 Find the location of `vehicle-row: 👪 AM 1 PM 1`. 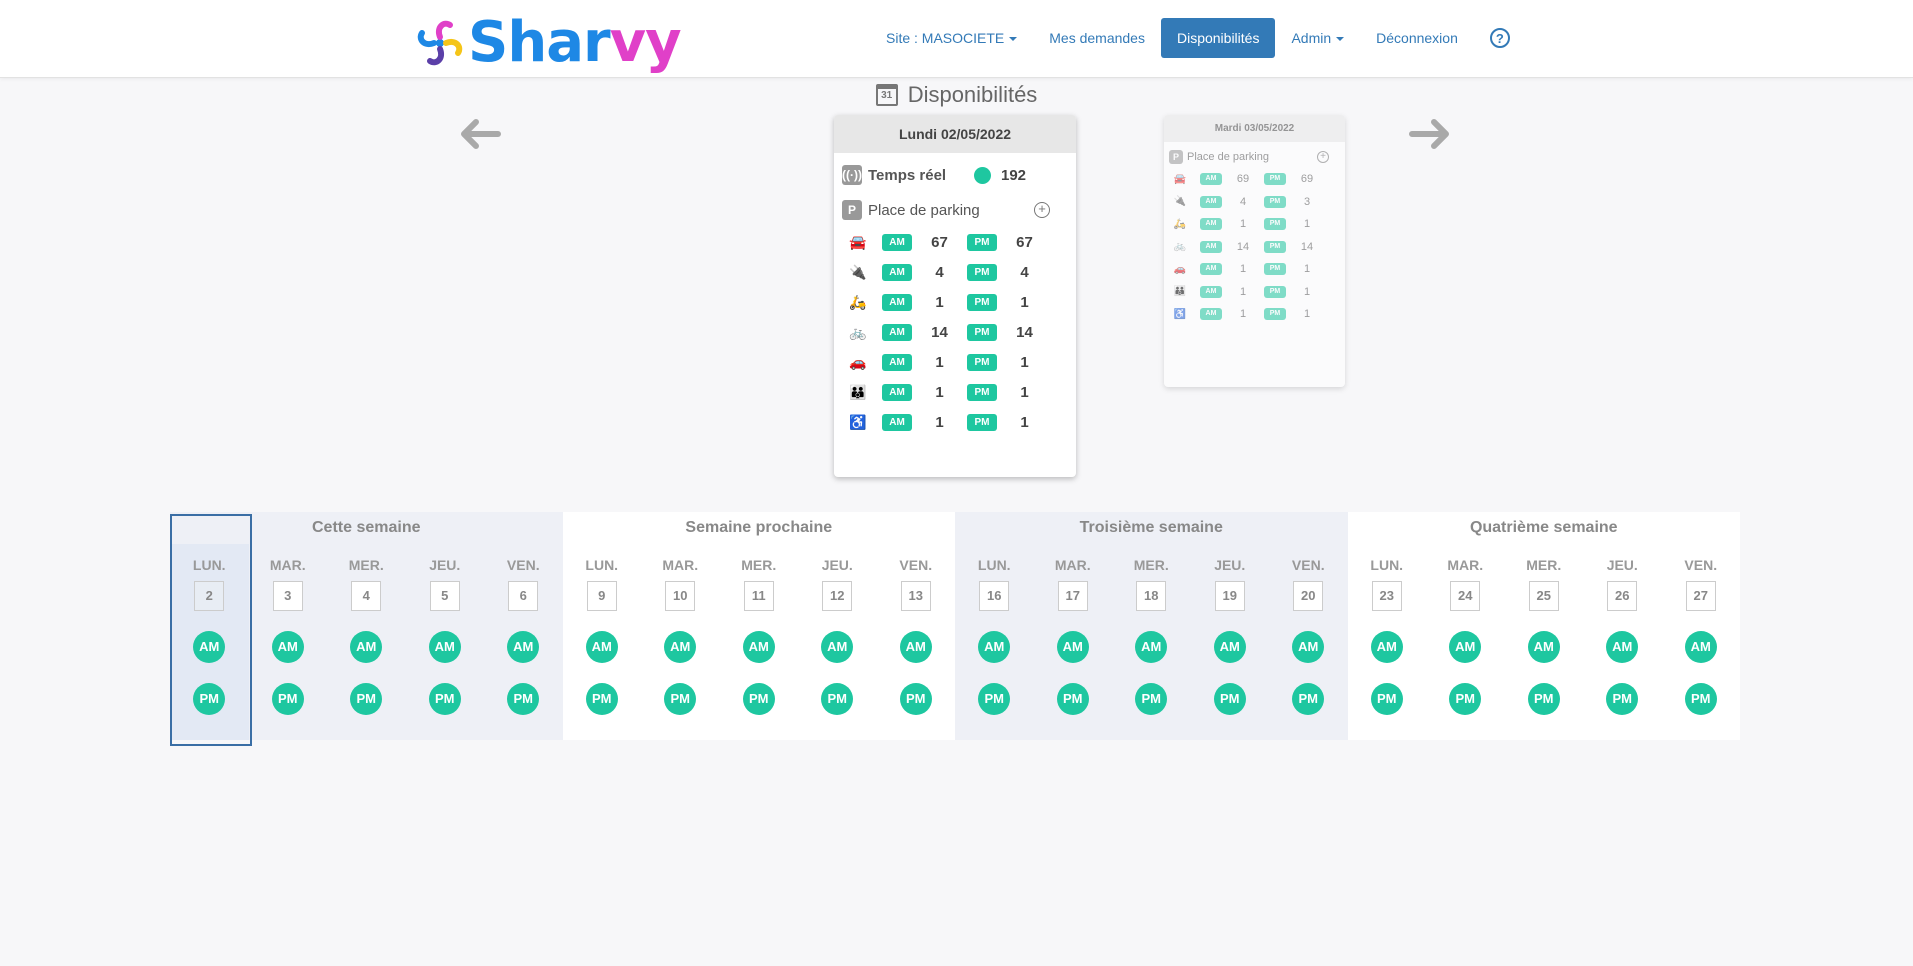

vehicle-row: 👪 AM 1 PM 1 is located at coordinates (955, 392).